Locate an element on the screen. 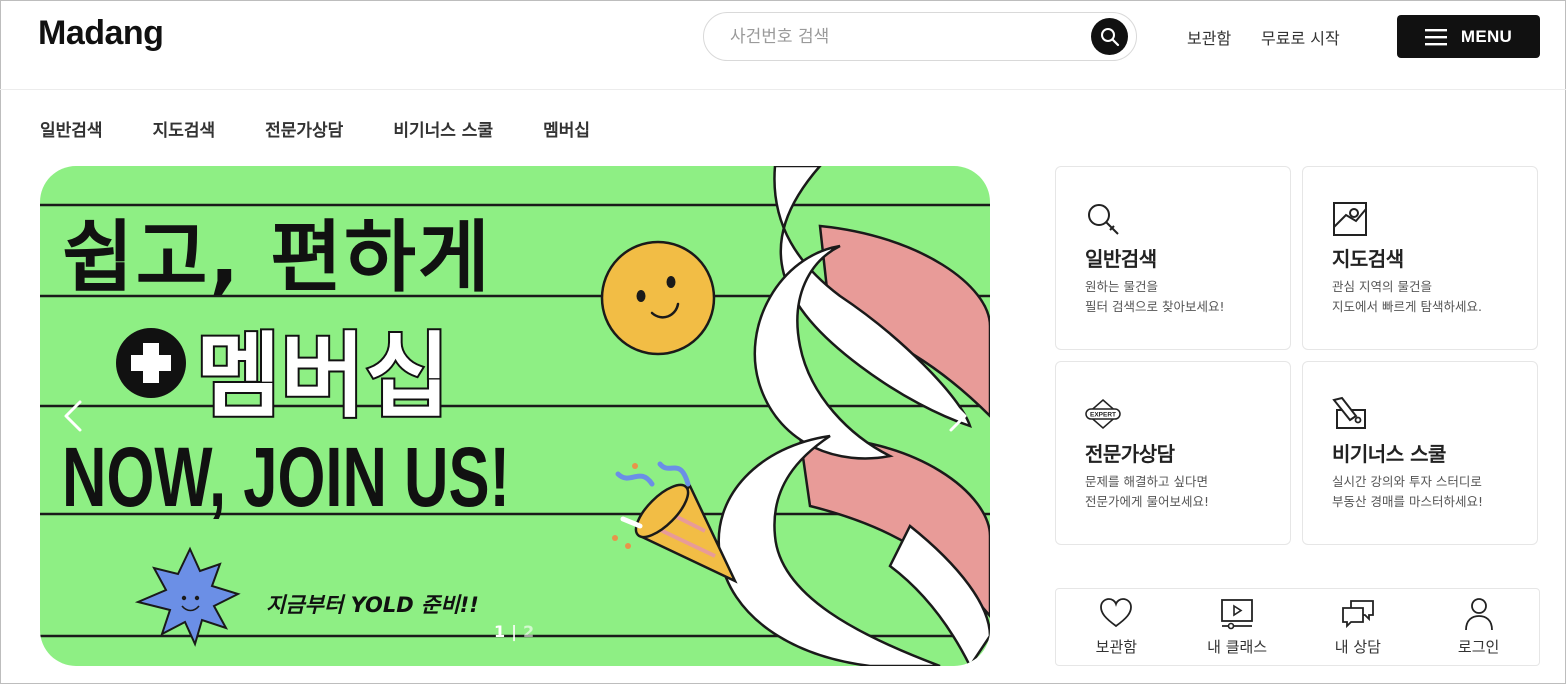 Image resolution: width=1566 pixels, height=684 pixels. card-title: 전문가상담 is located at coordinates (1130, 454).